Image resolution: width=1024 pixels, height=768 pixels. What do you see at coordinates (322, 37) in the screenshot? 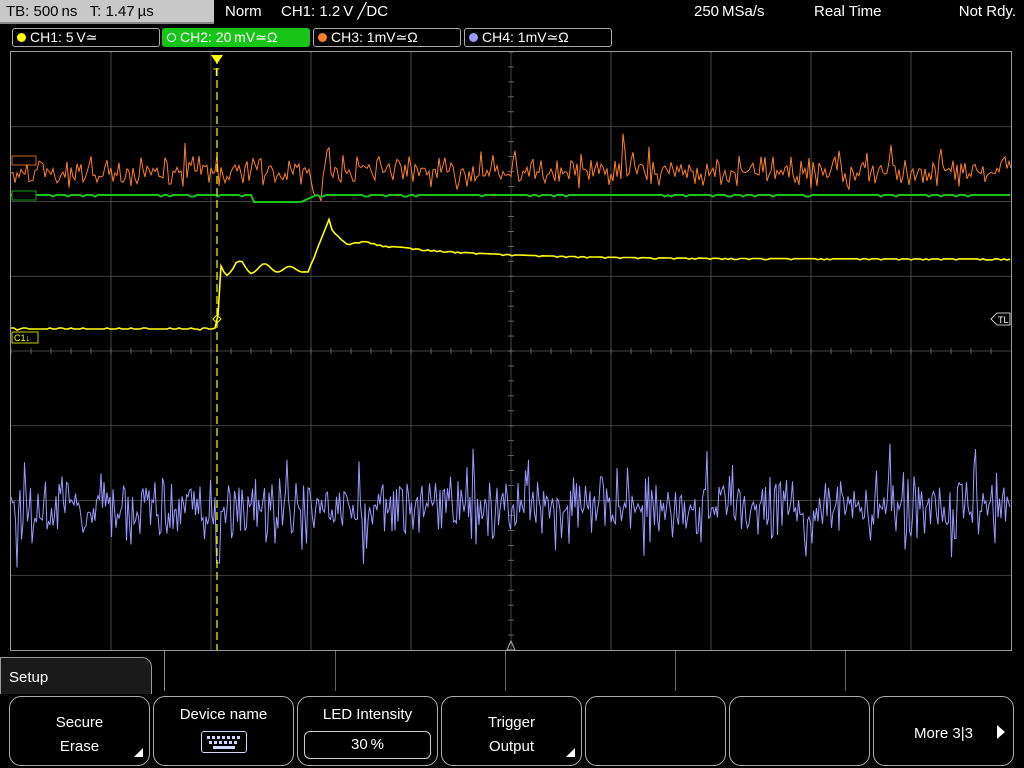
I see `ch3-color-dot` at bounding box center [322, 37].